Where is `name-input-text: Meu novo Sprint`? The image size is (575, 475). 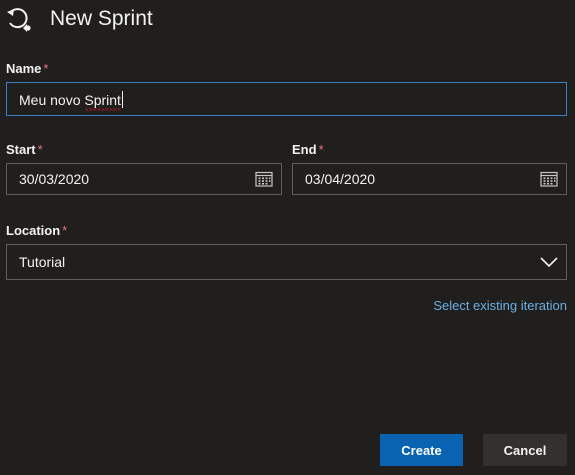
name-input-text: Meu novo Sprint is located at coordinates (70, 99).